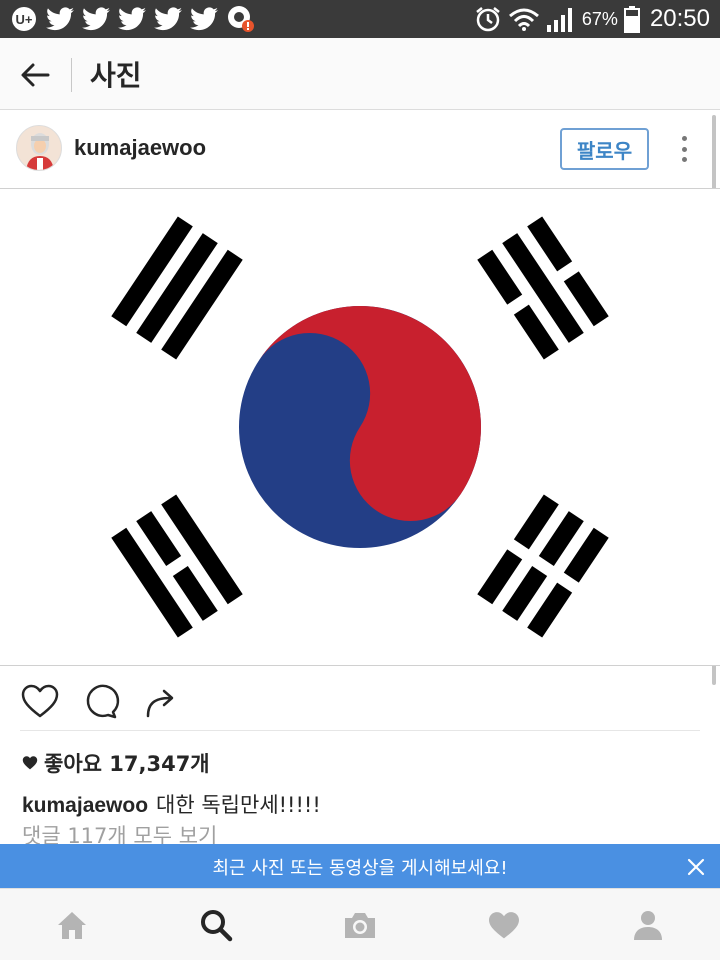 The width and height of the screenshot is (720, 960). What do you see at coordinates (488, 19) in the screenshot?
I see `alarm-icon` at bounding box center [488, 19].